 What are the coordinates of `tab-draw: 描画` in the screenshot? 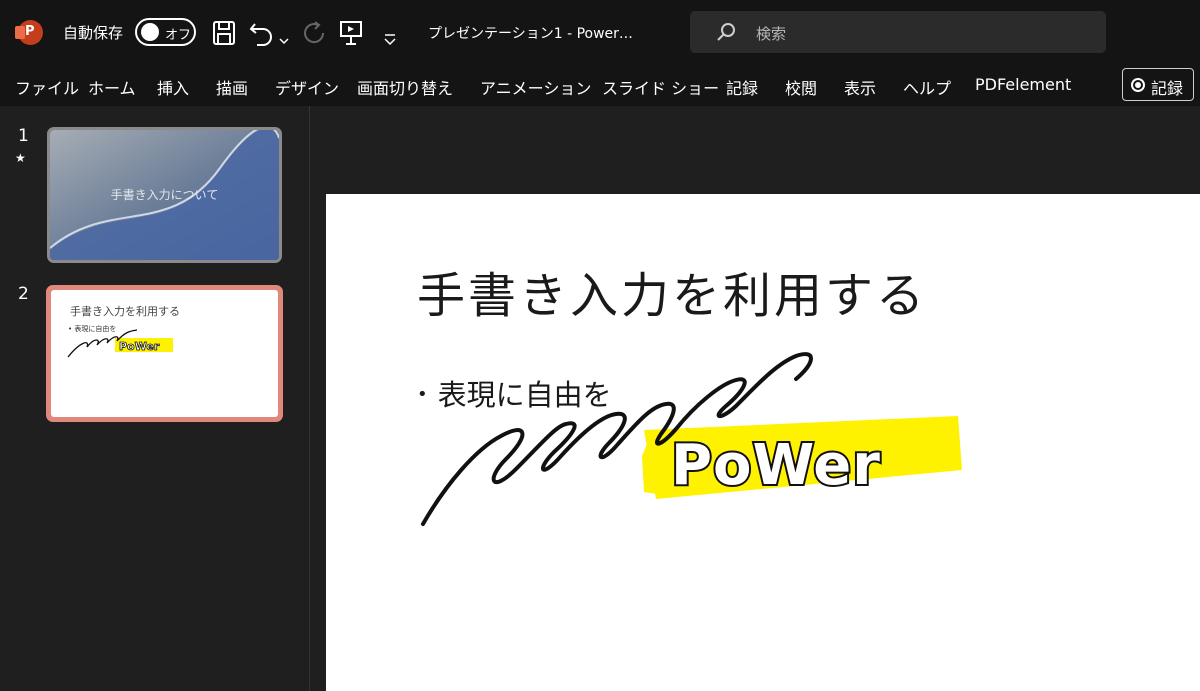 It's located at (232, 87).